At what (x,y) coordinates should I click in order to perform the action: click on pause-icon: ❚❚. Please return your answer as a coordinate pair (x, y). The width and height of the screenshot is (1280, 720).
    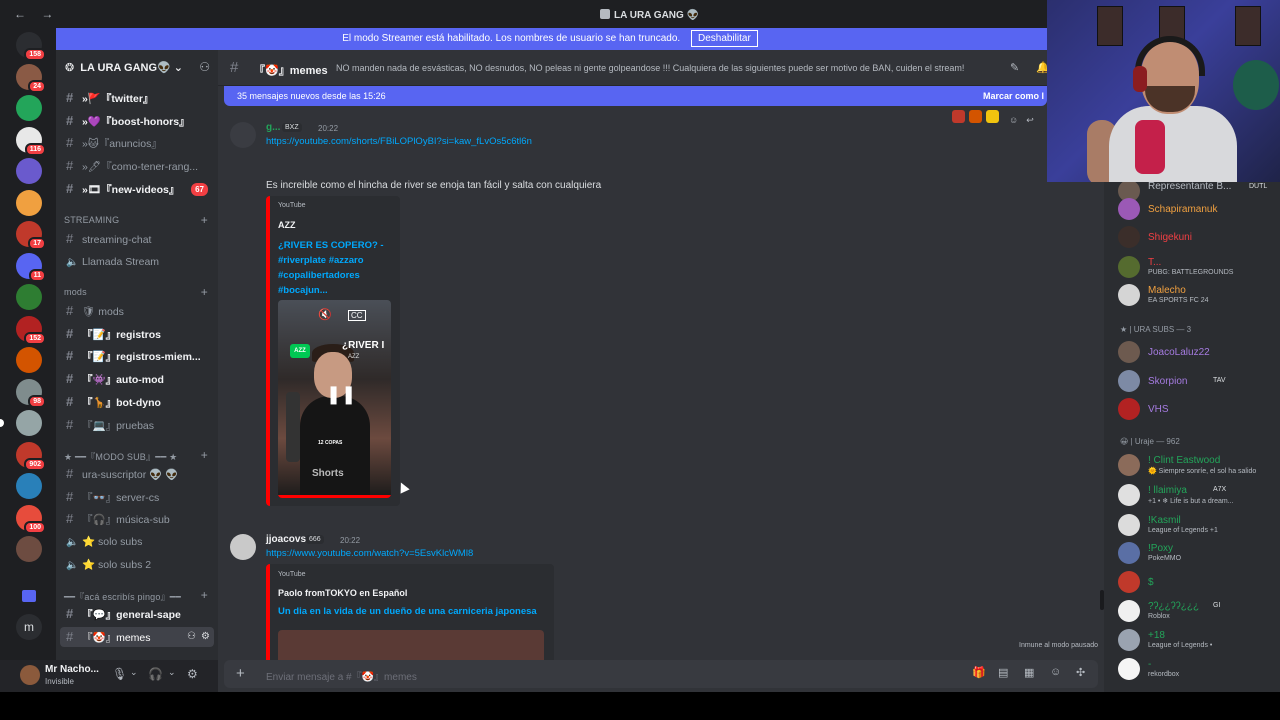
    Looking at the image, I should click on (341, 394).